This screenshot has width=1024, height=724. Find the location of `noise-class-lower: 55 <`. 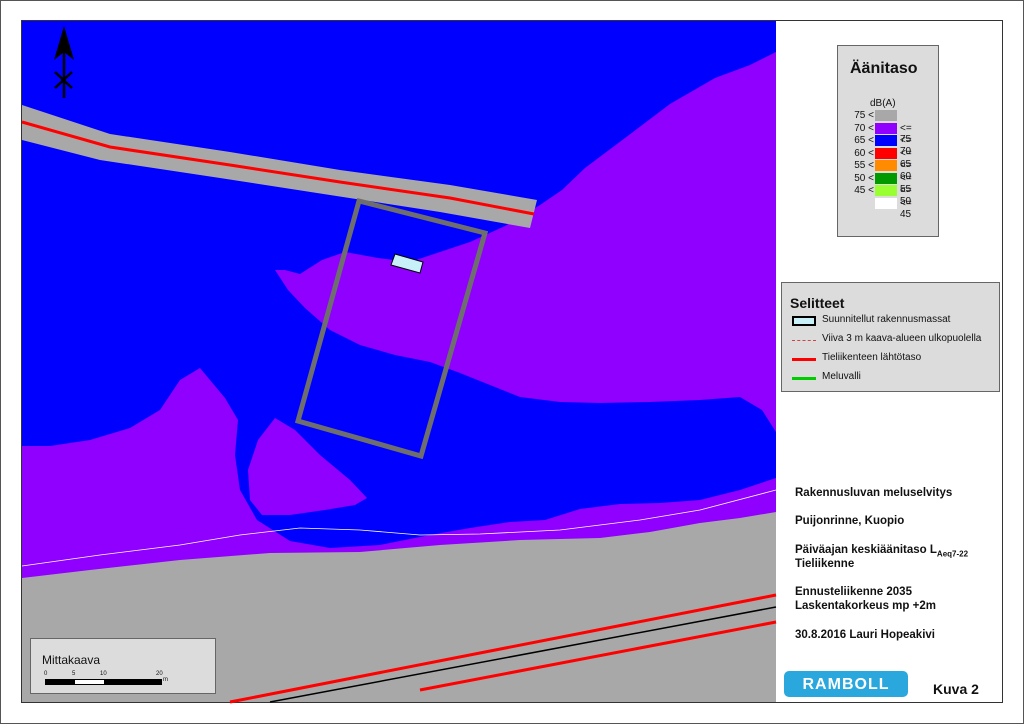

noise-class-lower: 55 < is located at coordinates (864, 165).